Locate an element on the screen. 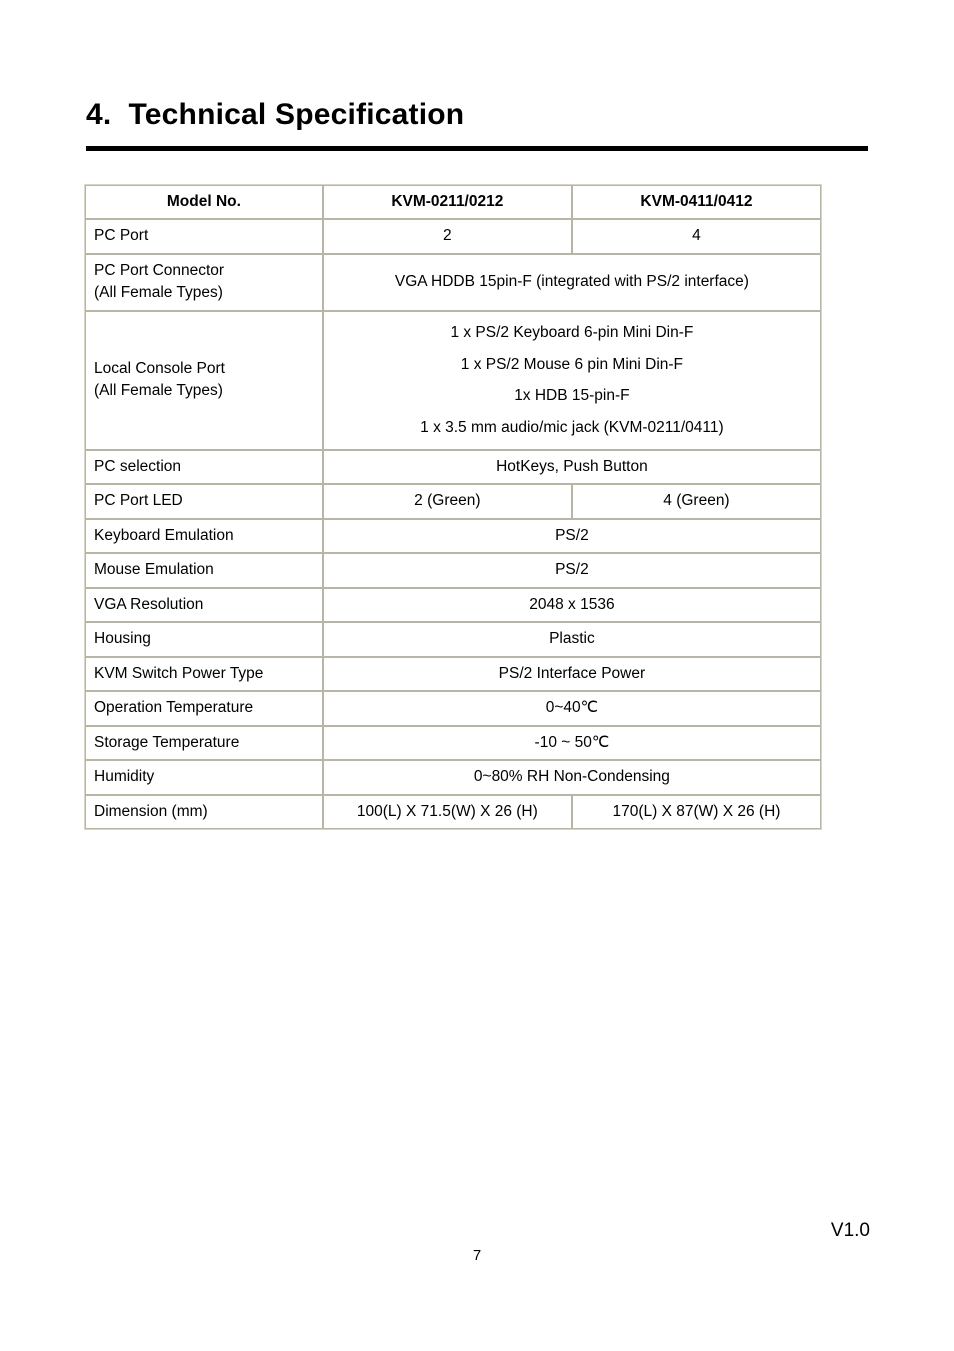  row-value-merged: 0~80% RH Non-Condensing is located at coordinates (571, 777).